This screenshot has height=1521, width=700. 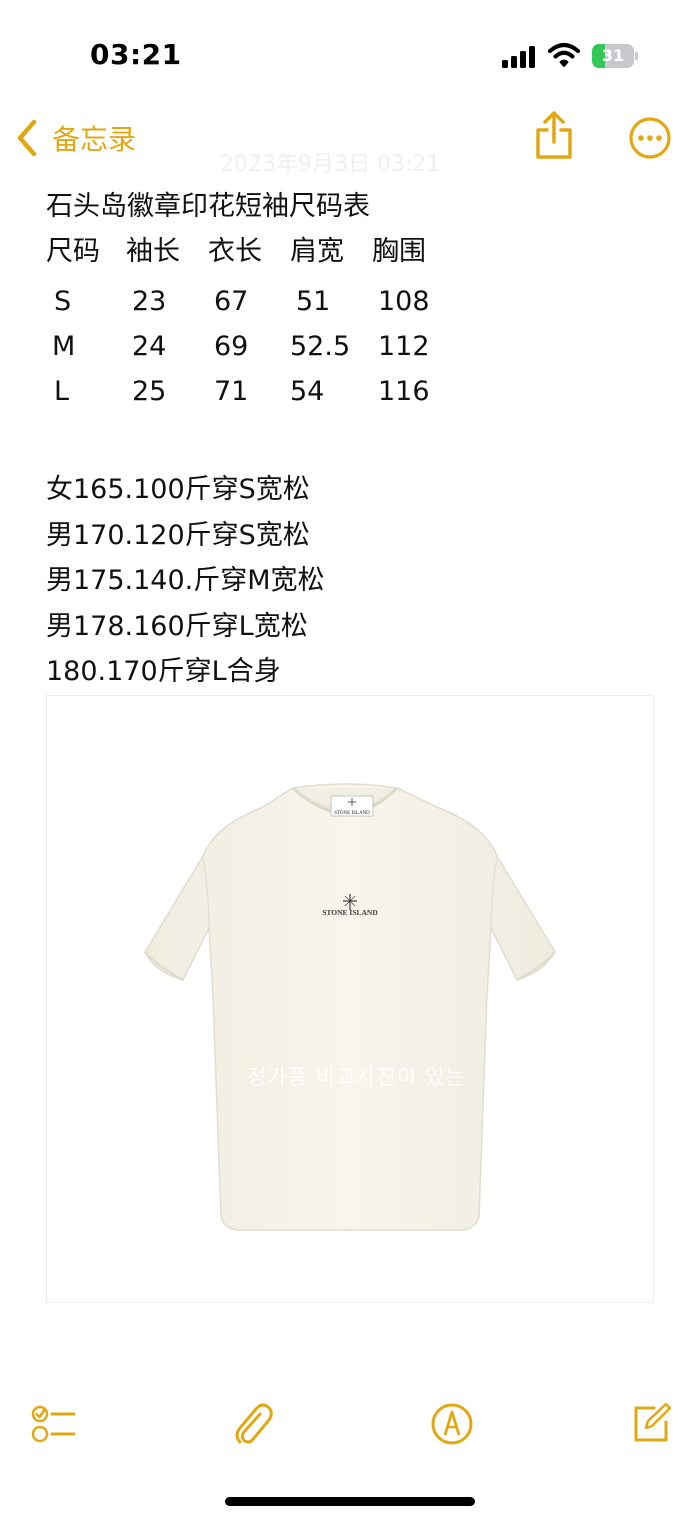 What do you see at coordinates (350, 1501) in the screenshot?
I see `home-indicator` at bounding box center [350, 1501].